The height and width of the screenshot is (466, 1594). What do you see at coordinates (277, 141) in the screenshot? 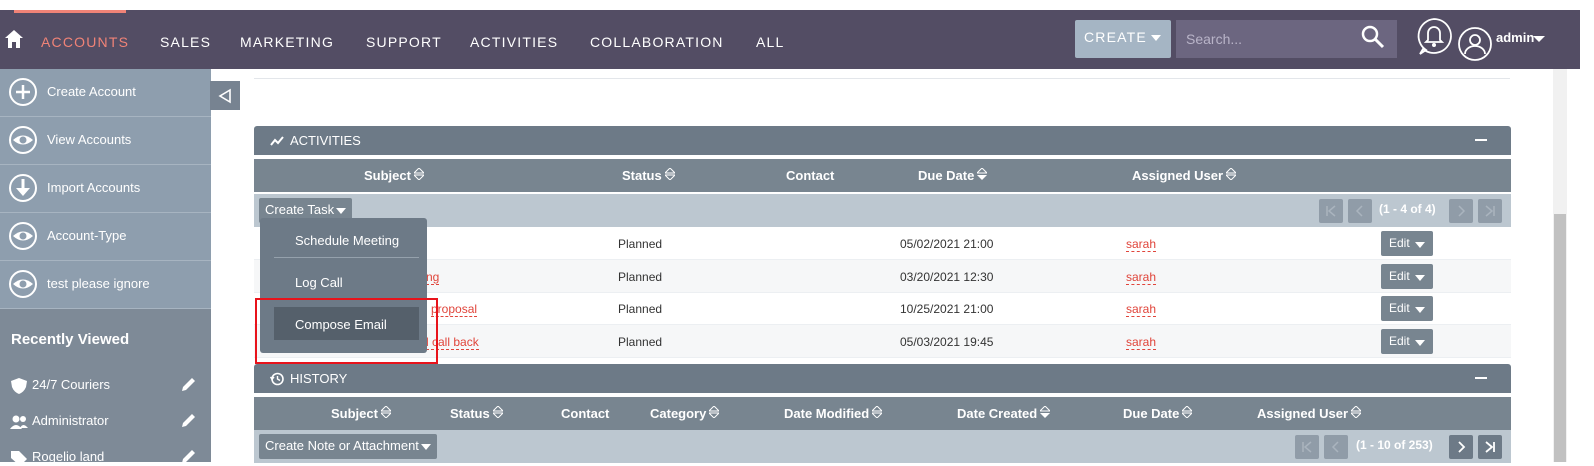
I see `activity-chart-icon` at bounding box center [277, 141].